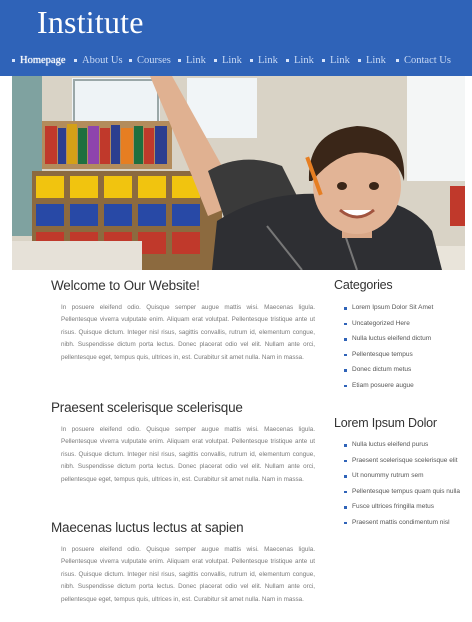 The width and height of the screenshot is (472, 622). I want to click on sidebar-title-categories: Categories, so click(363, 285).